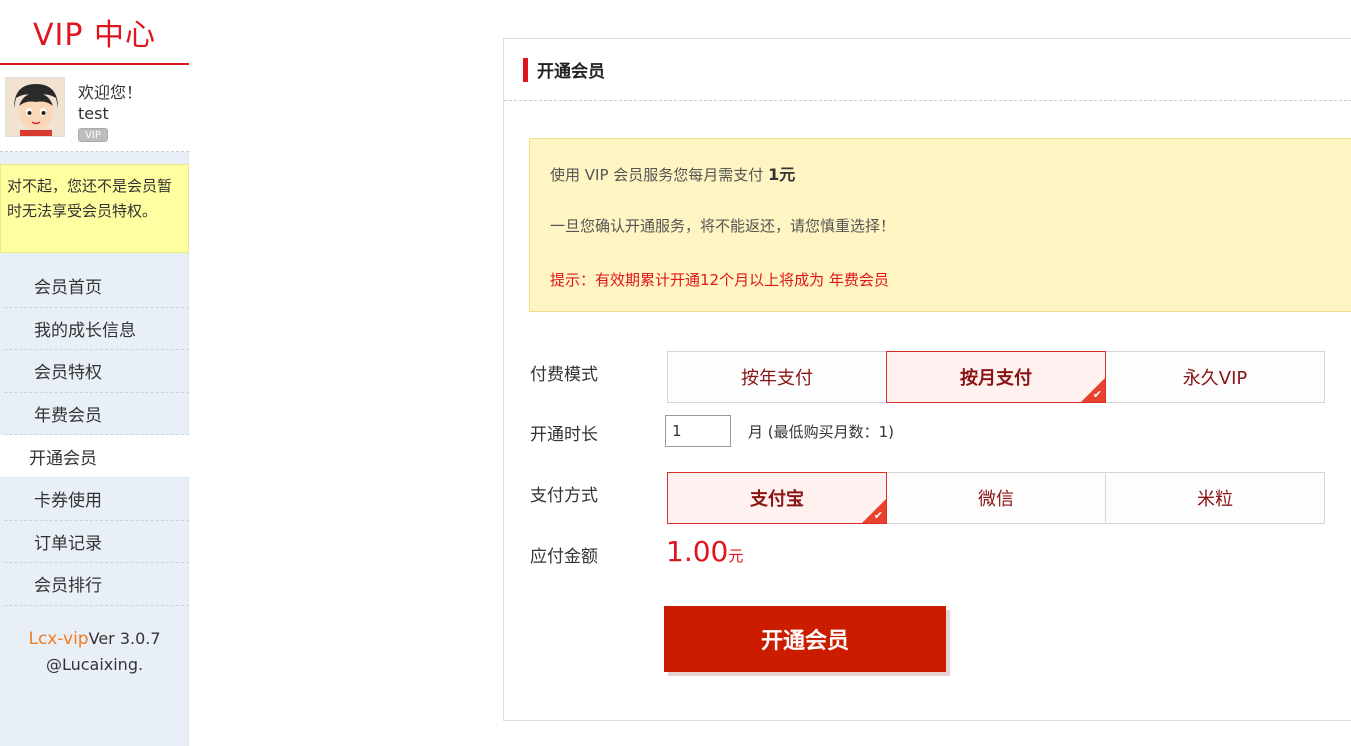 The height and width of the screenshot is (746, 1351). I want to click on title-accent-bar, so click(525, 69).